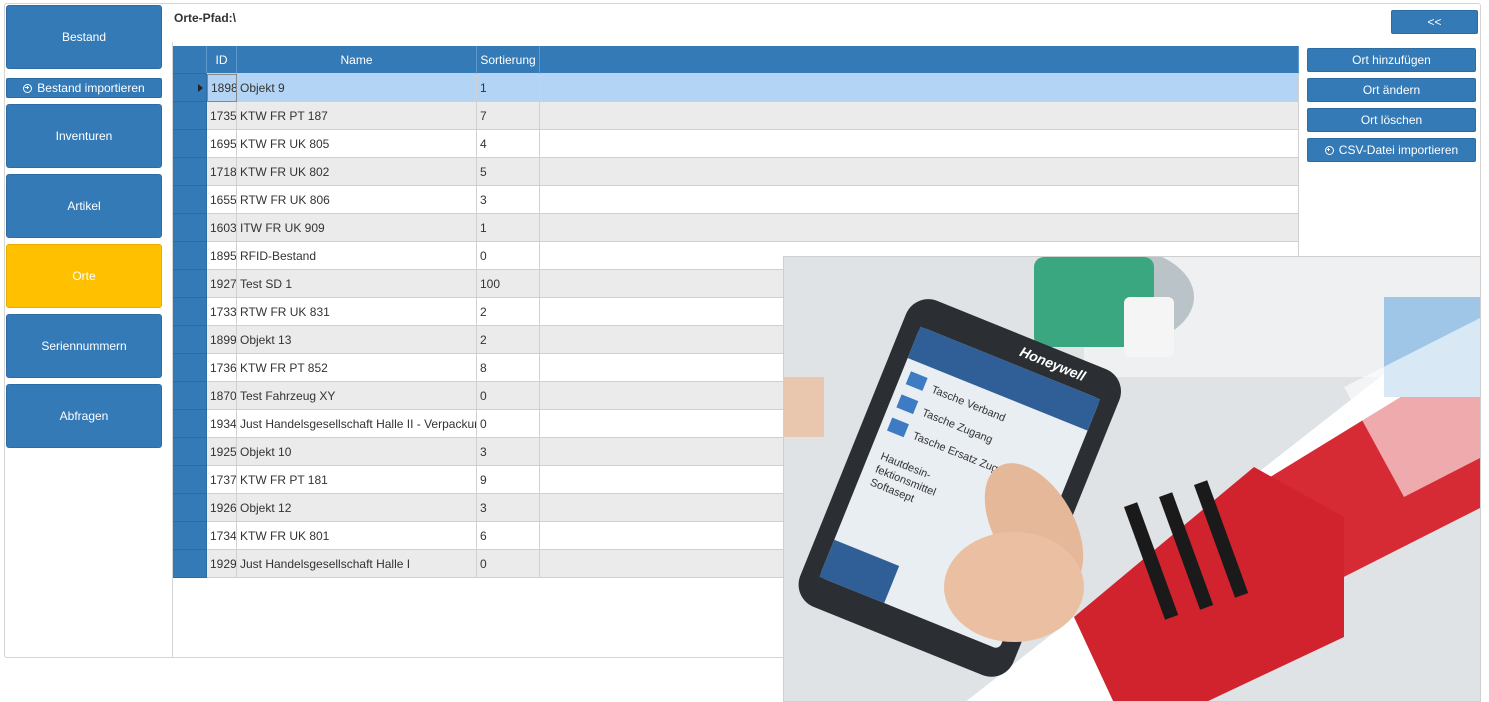 The width and height of the screenshot is (1489, 702). I want to click on cell-name: Objekt 10, so click(357, 452).